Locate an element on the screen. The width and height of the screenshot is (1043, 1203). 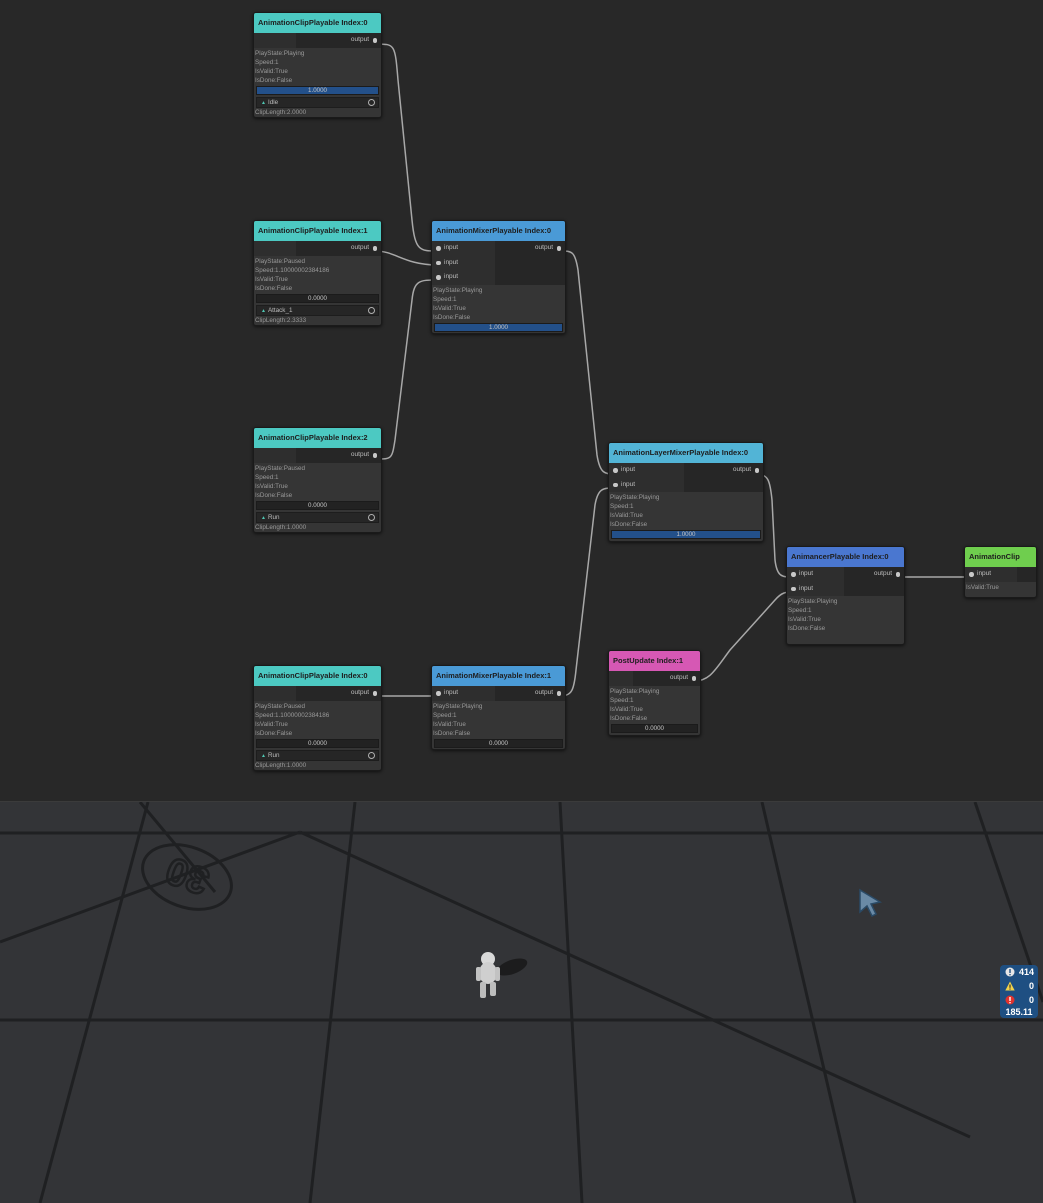
fps-readout: 185.11 is located at coordinates (1019, 1012).